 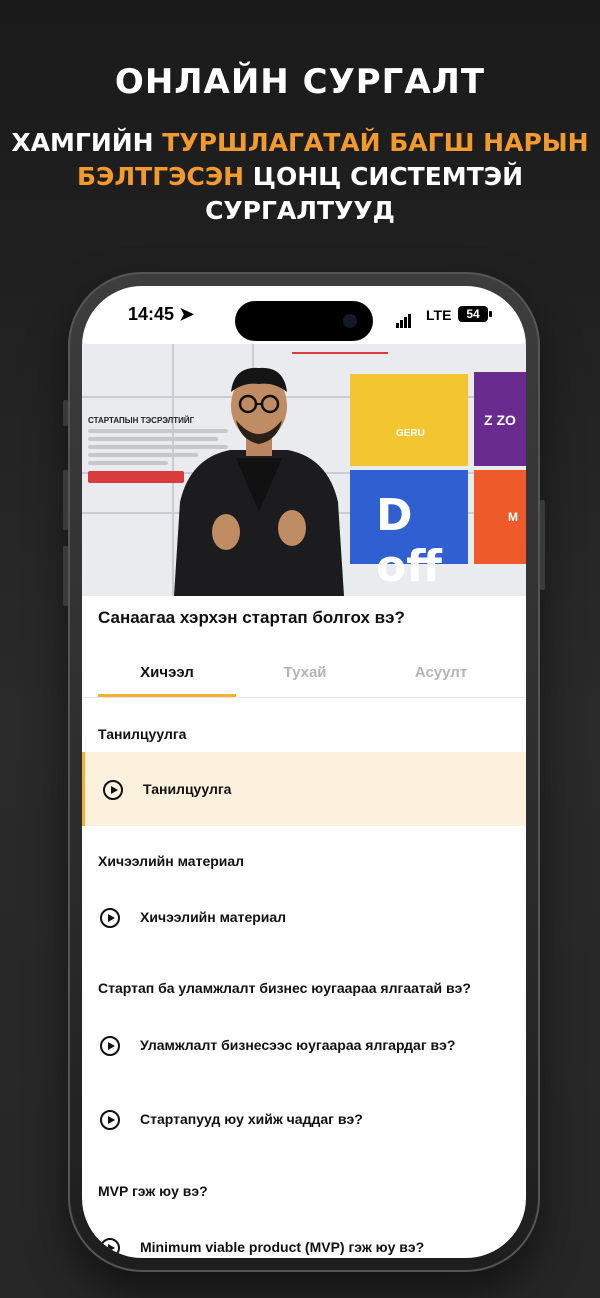 I want to click on logo-tile-doff: D off, so click(x=409, y=531).